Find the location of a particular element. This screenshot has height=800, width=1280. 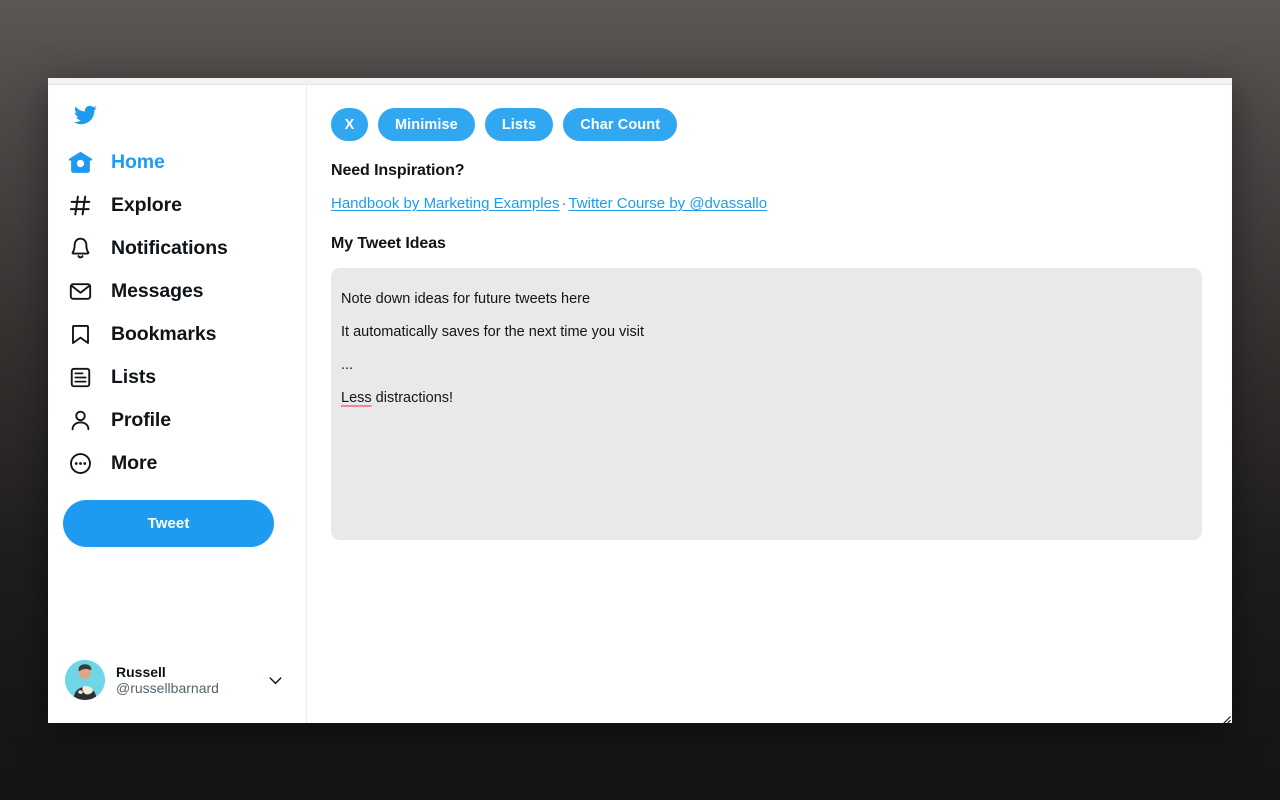

sidebar-item-label: Notifications is located at coordinates (169, 248).